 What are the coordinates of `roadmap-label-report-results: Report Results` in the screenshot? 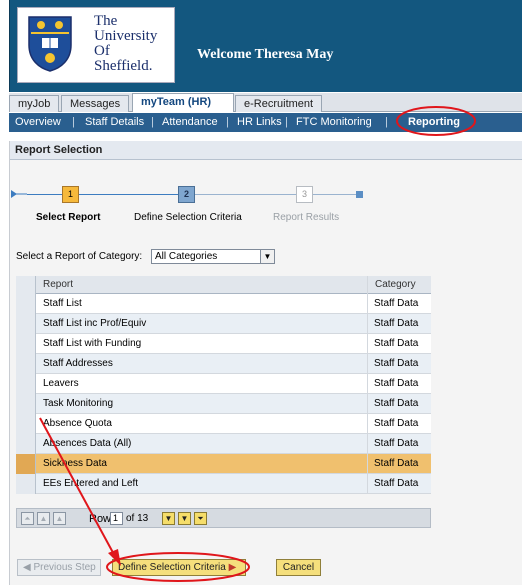 It's located at (306, 217).